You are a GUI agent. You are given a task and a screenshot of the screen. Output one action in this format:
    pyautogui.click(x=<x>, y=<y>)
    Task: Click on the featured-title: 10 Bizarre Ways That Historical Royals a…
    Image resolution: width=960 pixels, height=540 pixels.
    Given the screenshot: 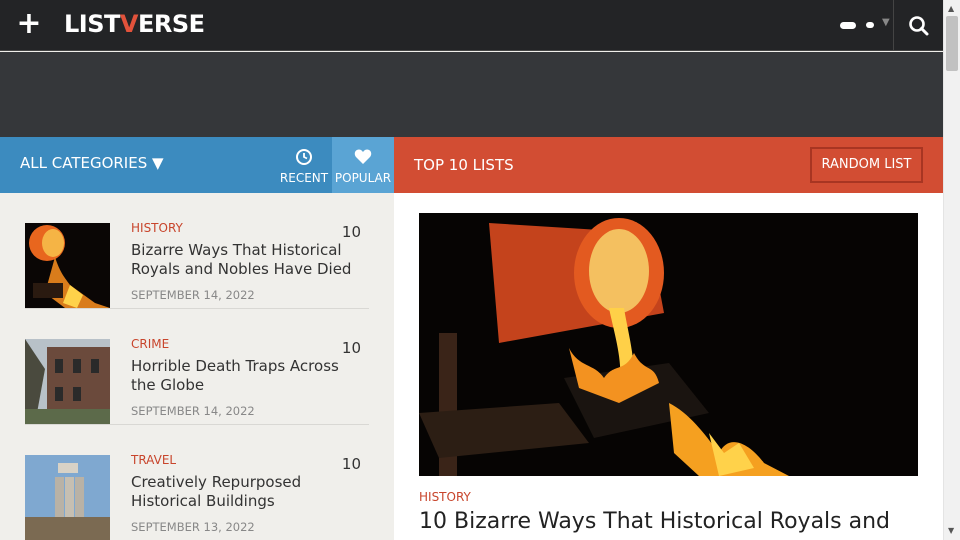 What is the action you would take?
    pyautogui.click(x=669, y=521)
    